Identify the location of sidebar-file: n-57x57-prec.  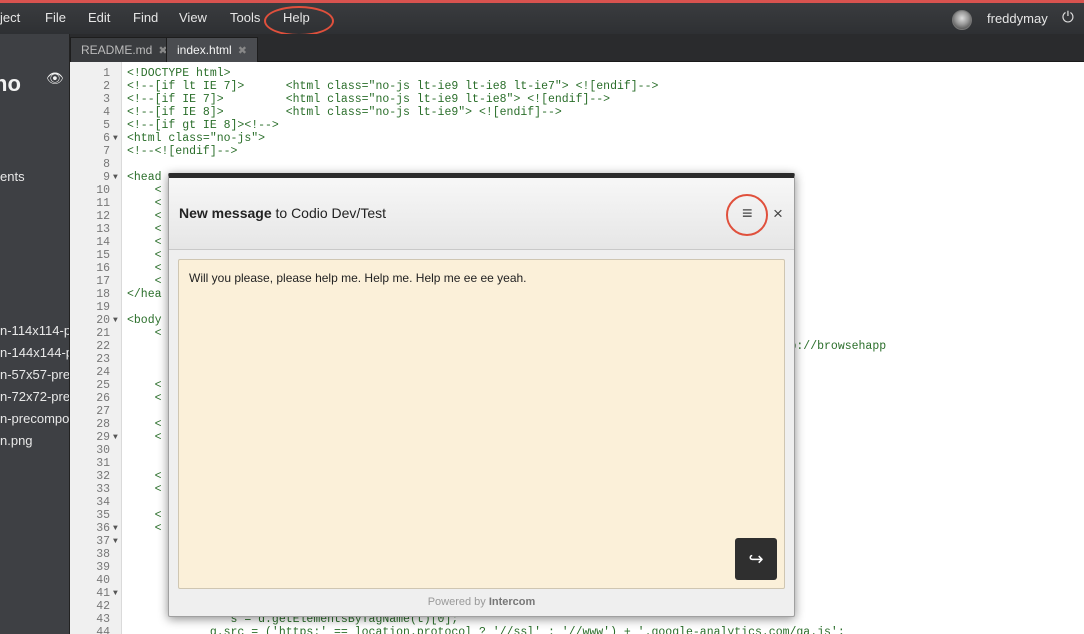
(34, 374).